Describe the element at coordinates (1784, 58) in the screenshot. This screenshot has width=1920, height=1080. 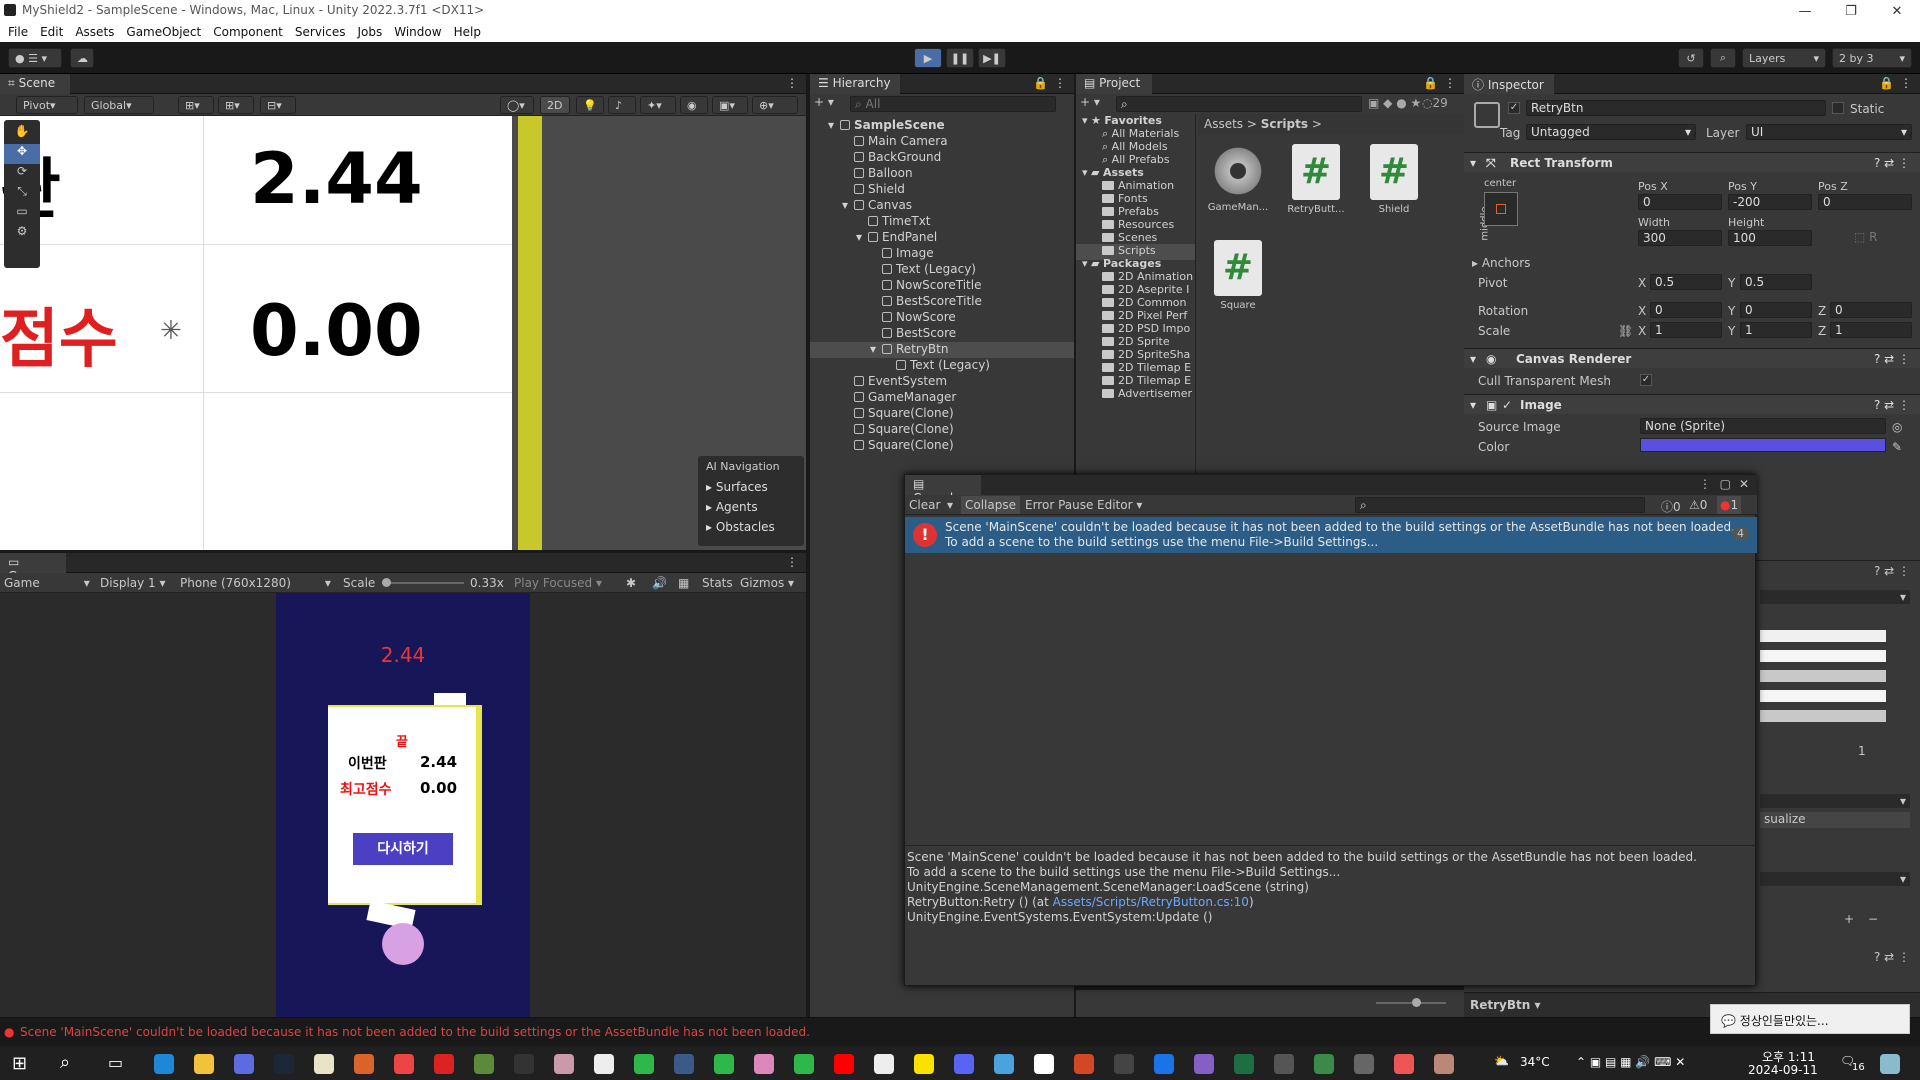
I see `layers-dropdown: Layers ▾` at that location.